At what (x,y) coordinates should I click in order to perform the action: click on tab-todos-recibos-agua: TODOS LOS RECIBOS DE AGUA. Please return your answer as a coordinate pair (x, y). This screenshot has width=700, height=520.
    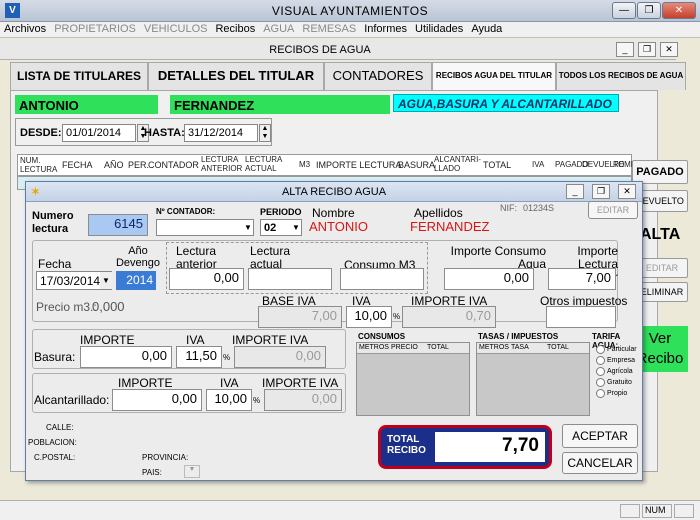
    Looking at the image, I should click on (621, 76).